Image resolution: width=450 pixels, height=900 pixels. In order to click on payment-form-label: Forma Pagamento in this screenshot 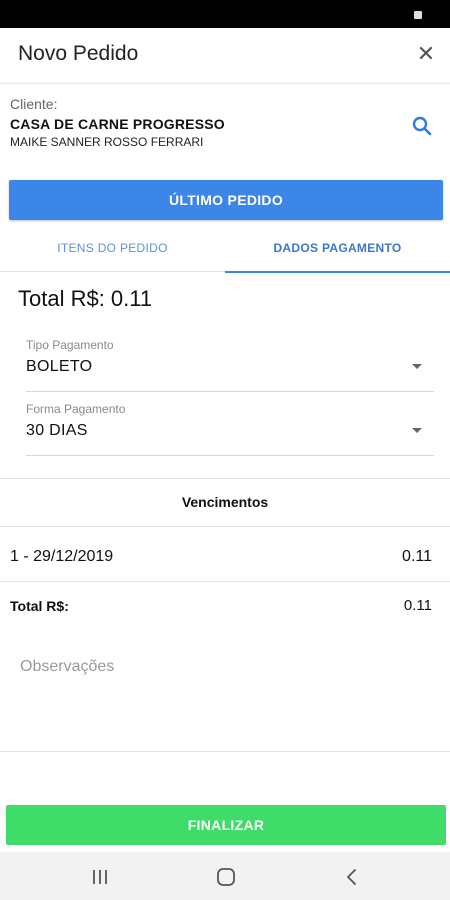, I will do `click(76, 409)`.